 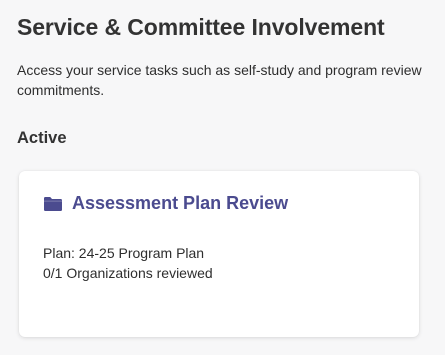 What do you see at coordinates (53, 204) in the screenshot?
I see `folder-icon` at bounding box center [53, 204].